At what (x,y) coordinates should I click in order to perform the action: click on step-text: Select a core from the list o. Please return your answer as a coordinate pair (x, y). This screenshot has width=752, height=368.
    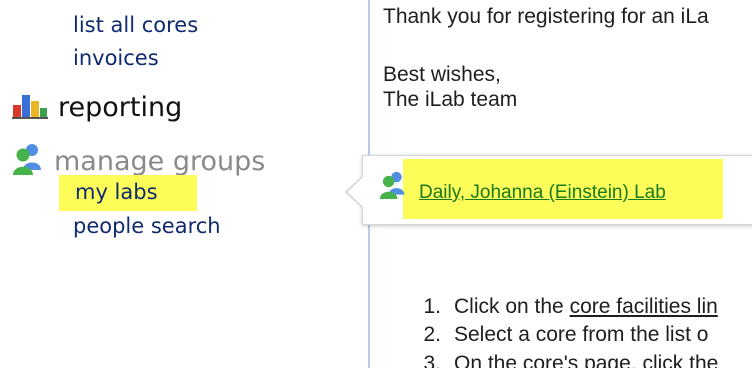
    Looking at the image, I should click on (581, 334).